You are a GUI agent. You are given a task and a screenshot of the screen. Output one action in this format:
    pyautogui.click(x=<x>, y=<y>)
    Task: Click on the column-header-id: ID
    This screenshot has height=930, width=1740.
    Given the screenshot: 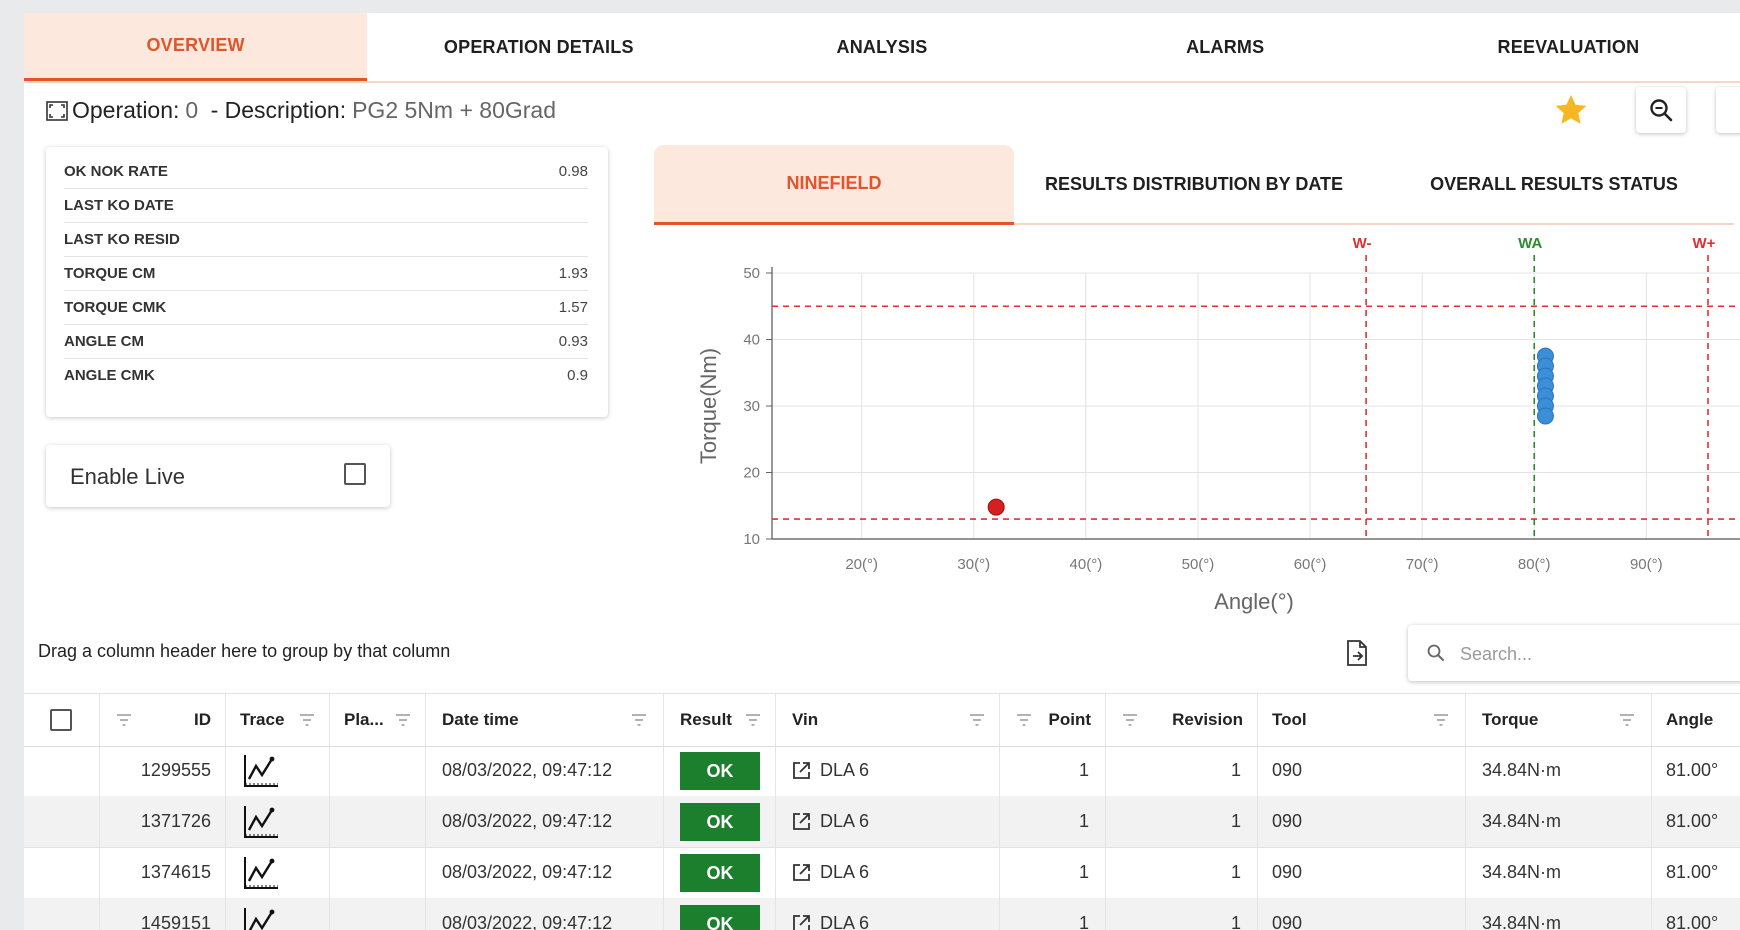 What is the action you would take?
    pyautogui.click(x=163, y=720)
    